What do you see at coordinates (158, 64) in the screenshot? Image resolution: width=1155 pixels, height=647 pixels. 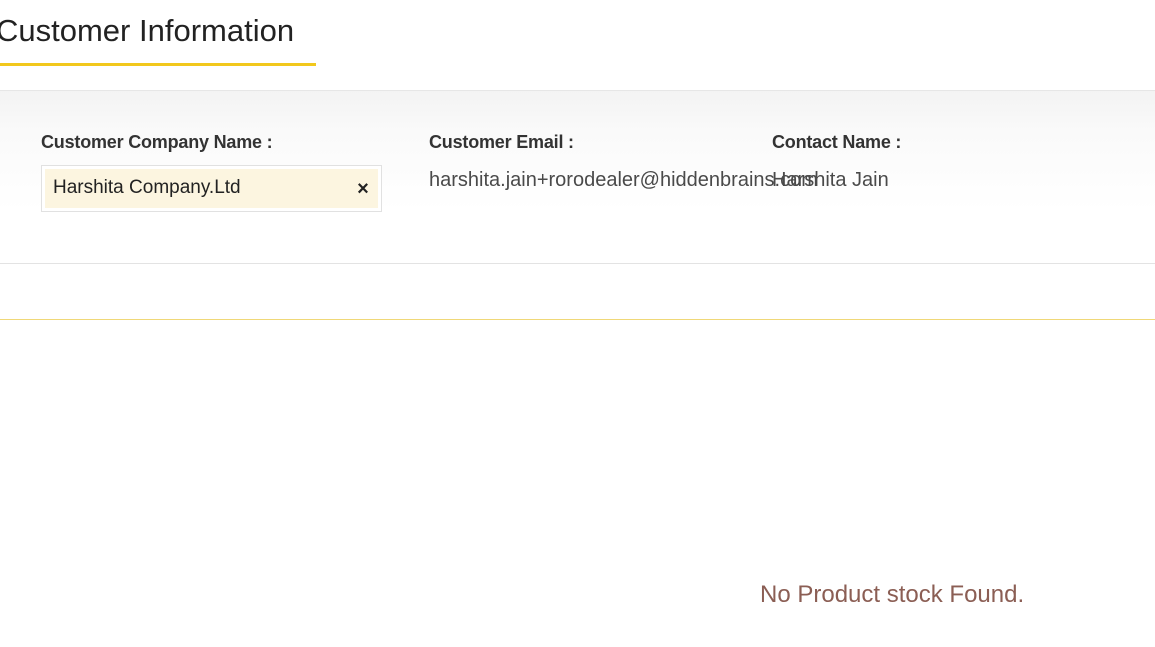 I see `title-underline` at bounding box center [158, 64].